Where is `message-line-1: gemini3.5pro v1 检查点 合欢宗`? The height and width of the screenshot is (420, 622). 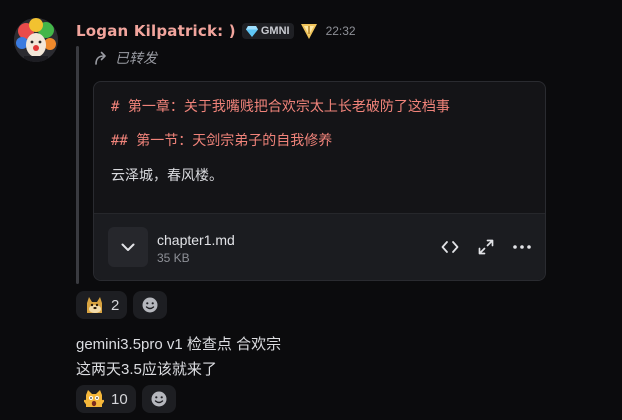 message-line-1: gemini3.5pro v1 检查点 合欢宗 is located at coordinates (179, 344).